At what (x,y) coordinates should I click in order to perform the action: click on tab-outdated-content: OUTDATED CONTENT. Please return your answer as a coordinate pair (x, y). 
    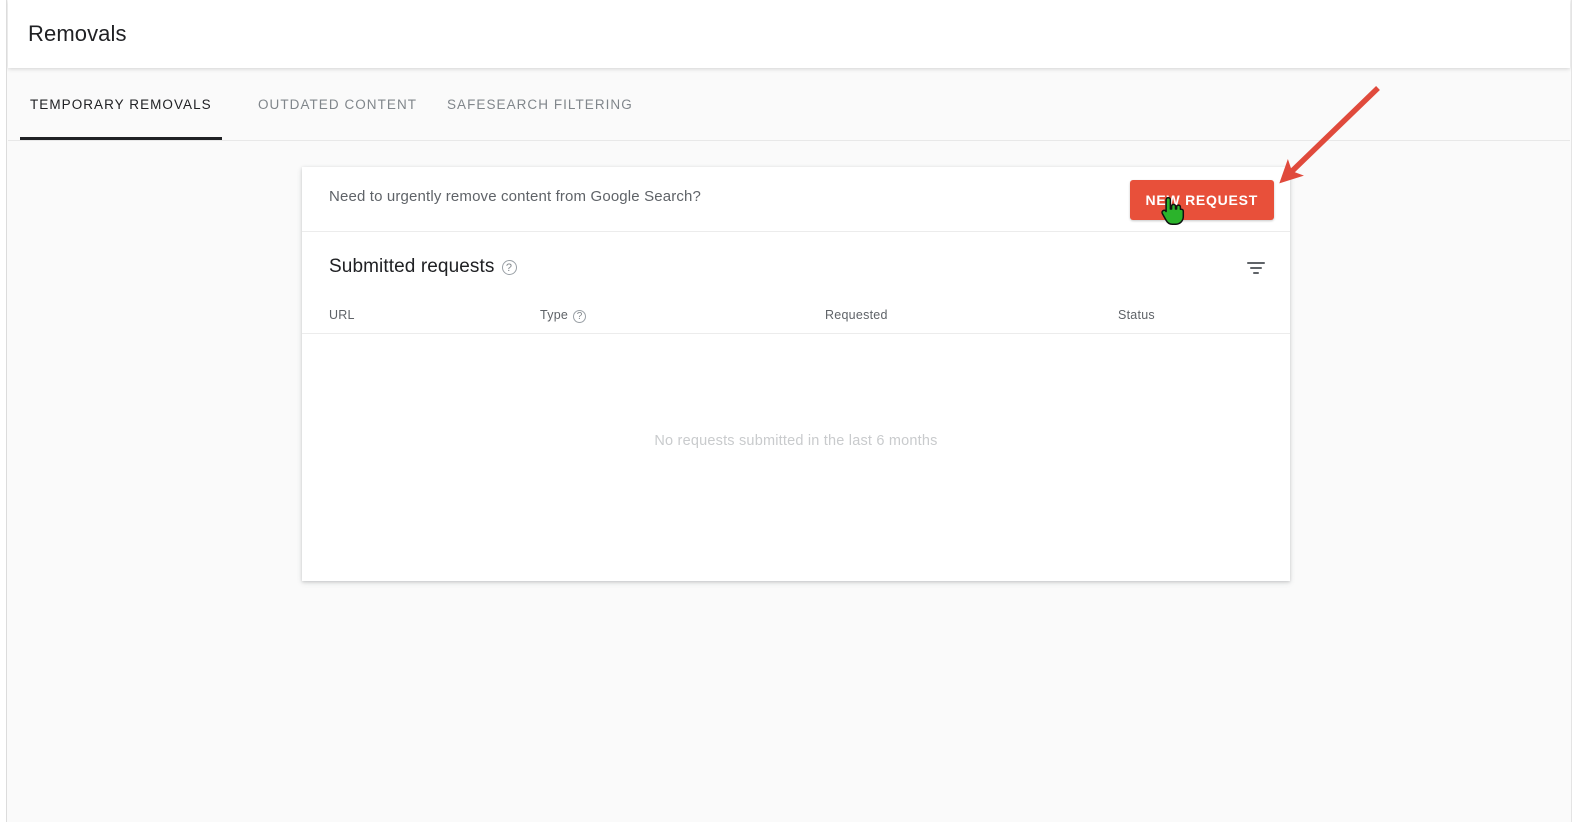
    Looking at the image, I should click on (337, 104).